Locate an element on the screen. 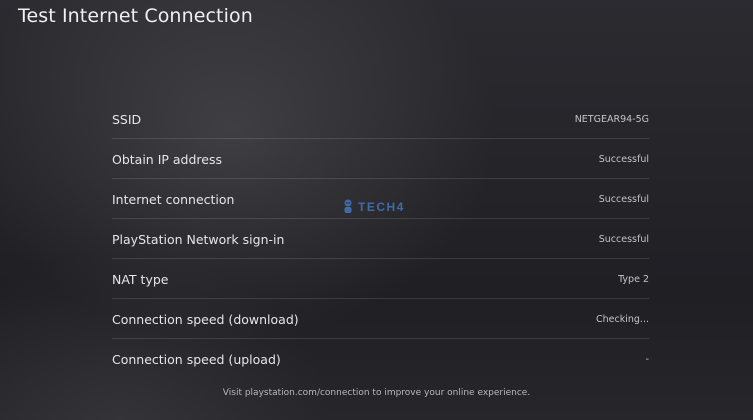  result-label: Internet connection is located at coordinates (173, 199).